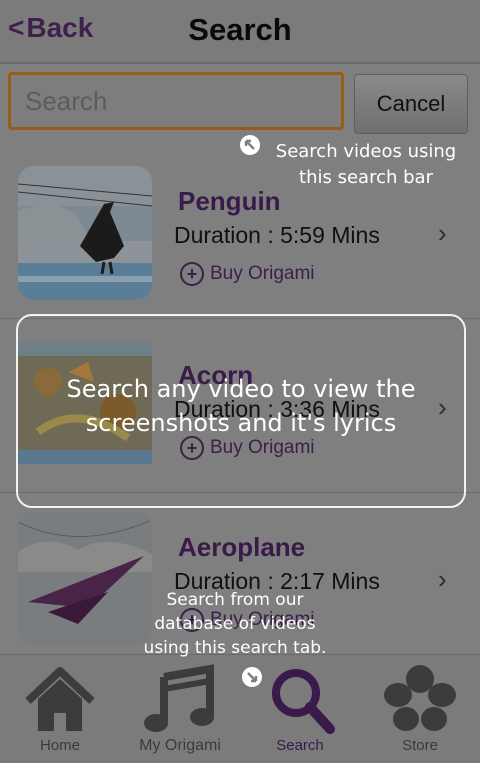  Describe the element at coordinates (241, 389) in the screenshot. I see `hint-line: Search any video to view the` at that location.